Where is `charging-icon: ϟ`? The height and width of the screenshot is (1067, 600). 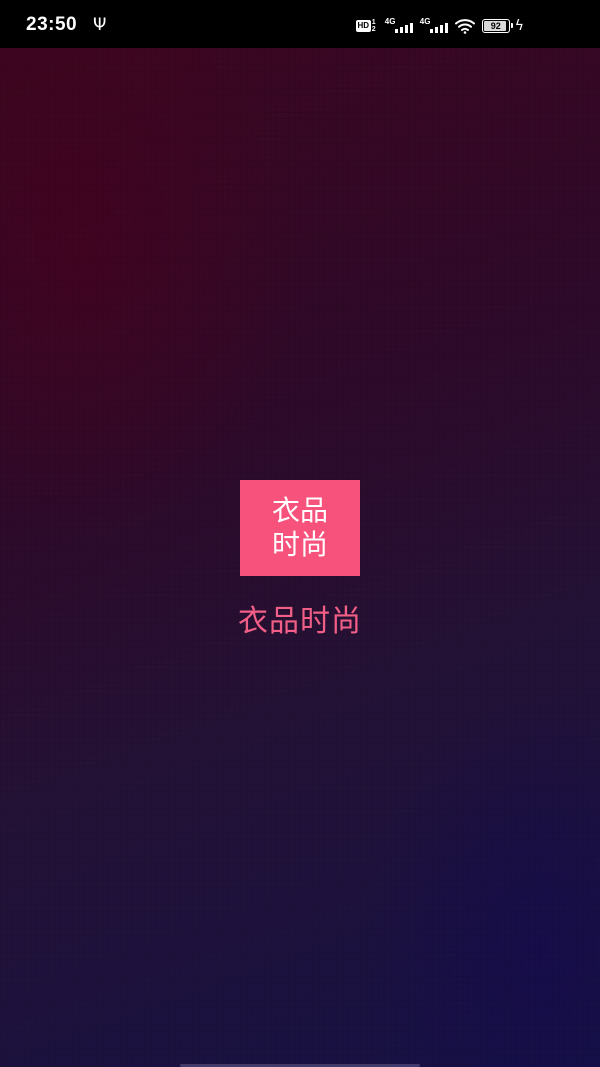 charging-icon: ϟ is located at coordinates (519, 26).